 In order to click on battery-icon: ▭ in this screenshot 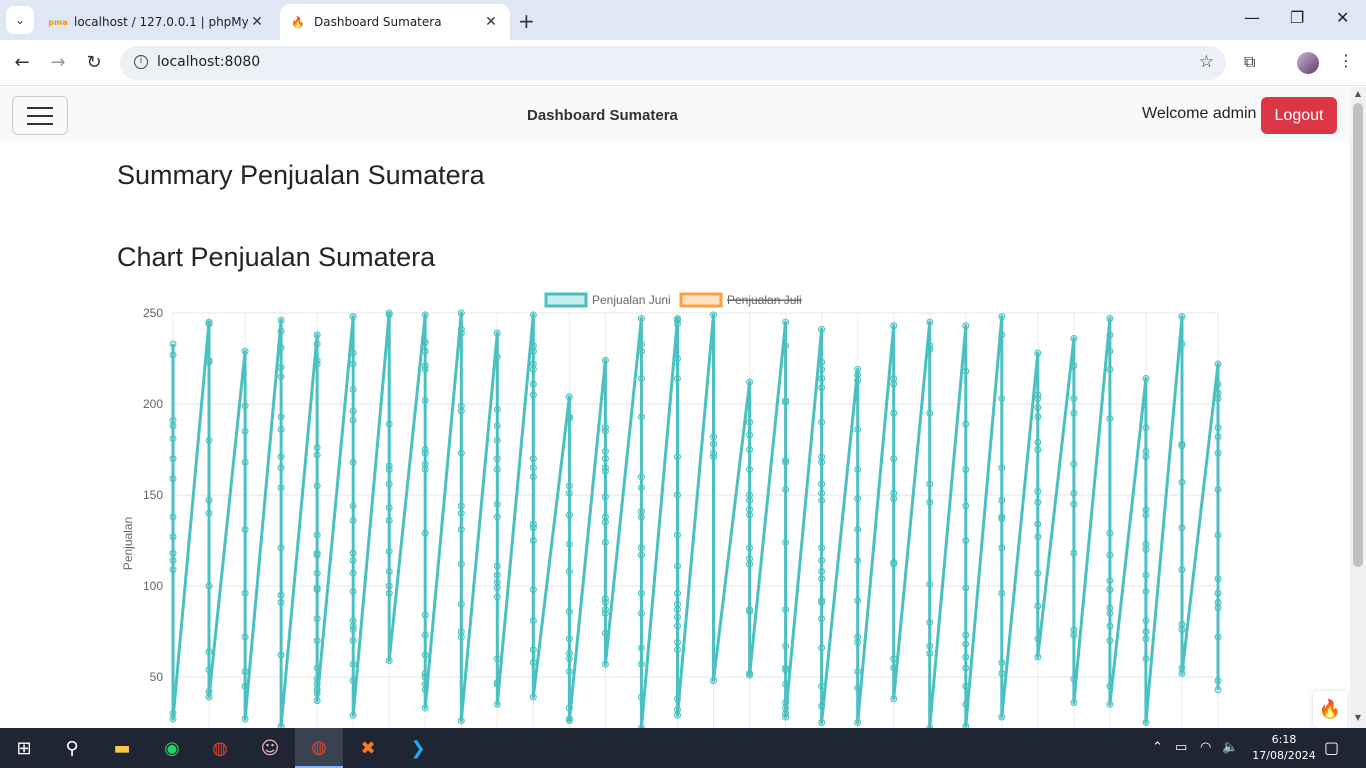, I will do `click(1181, 747)`.